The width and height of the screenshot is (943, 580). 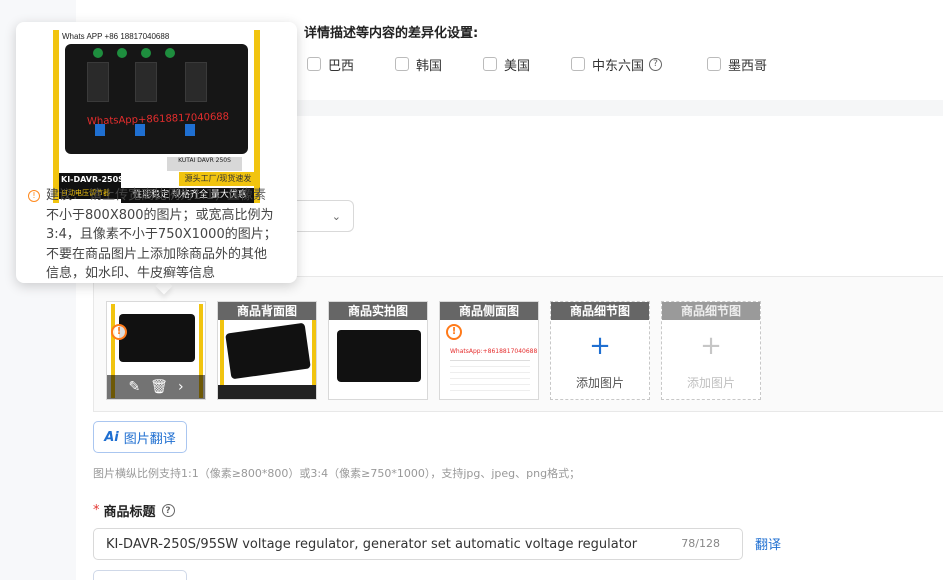 What do you see at coordinates (96, 510) in the screenshot?
I see `required-mark: *` at bounding box center [96, 510].